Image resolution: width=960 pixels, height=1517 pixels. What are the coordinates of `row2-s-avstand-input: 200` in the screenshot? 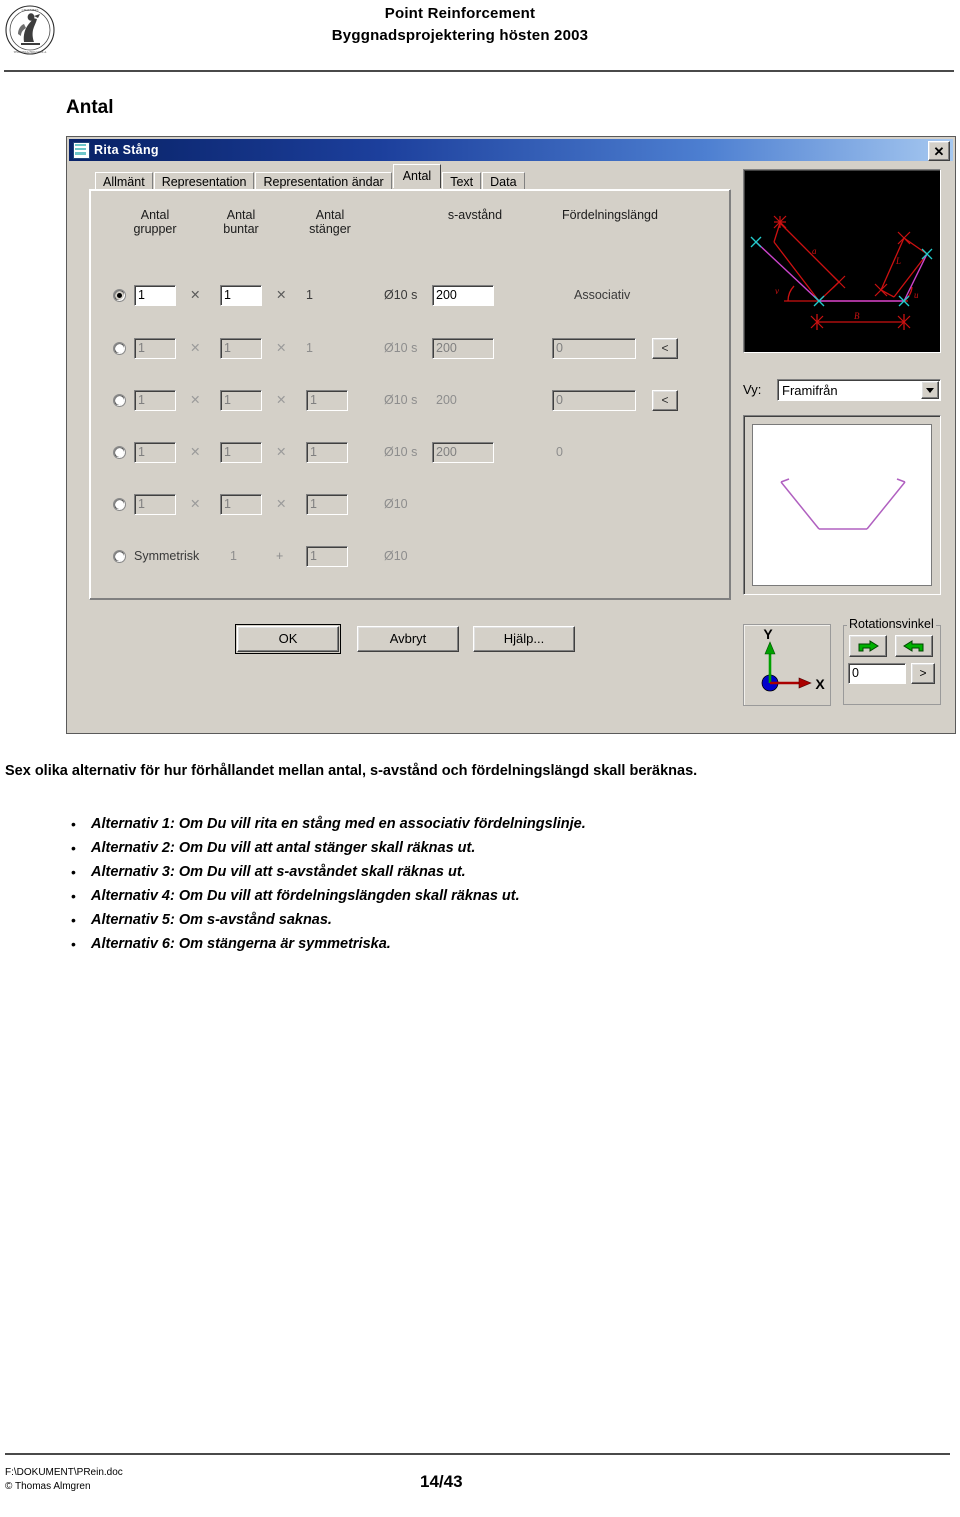 It's located at (463, 348).